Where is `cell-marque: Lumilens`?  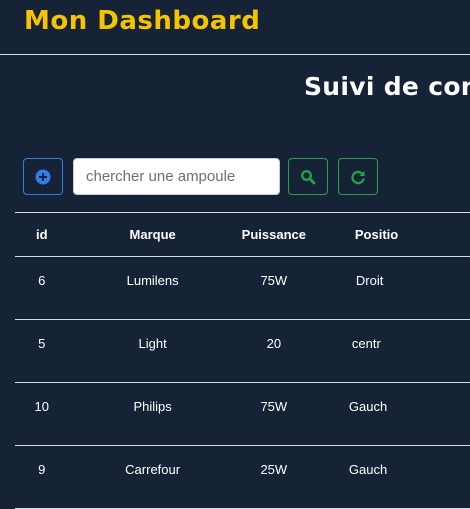
cell-marque: Lumilens is located at coordinates (152, 288).